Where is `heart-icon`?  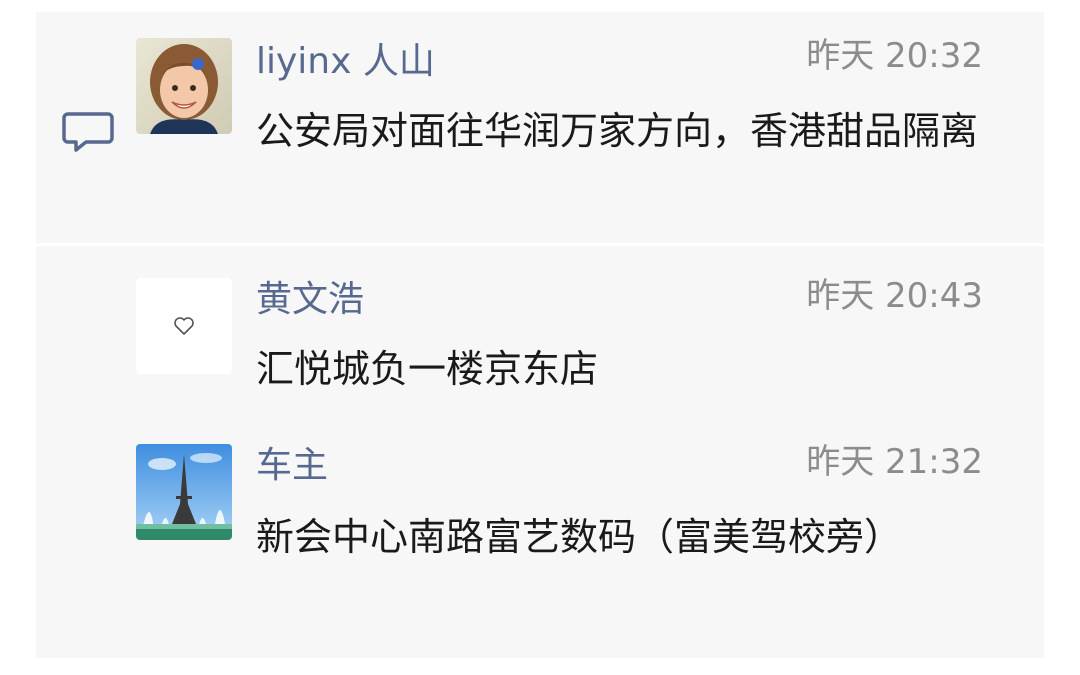
heart-icon is located at coordinates (184, 326).